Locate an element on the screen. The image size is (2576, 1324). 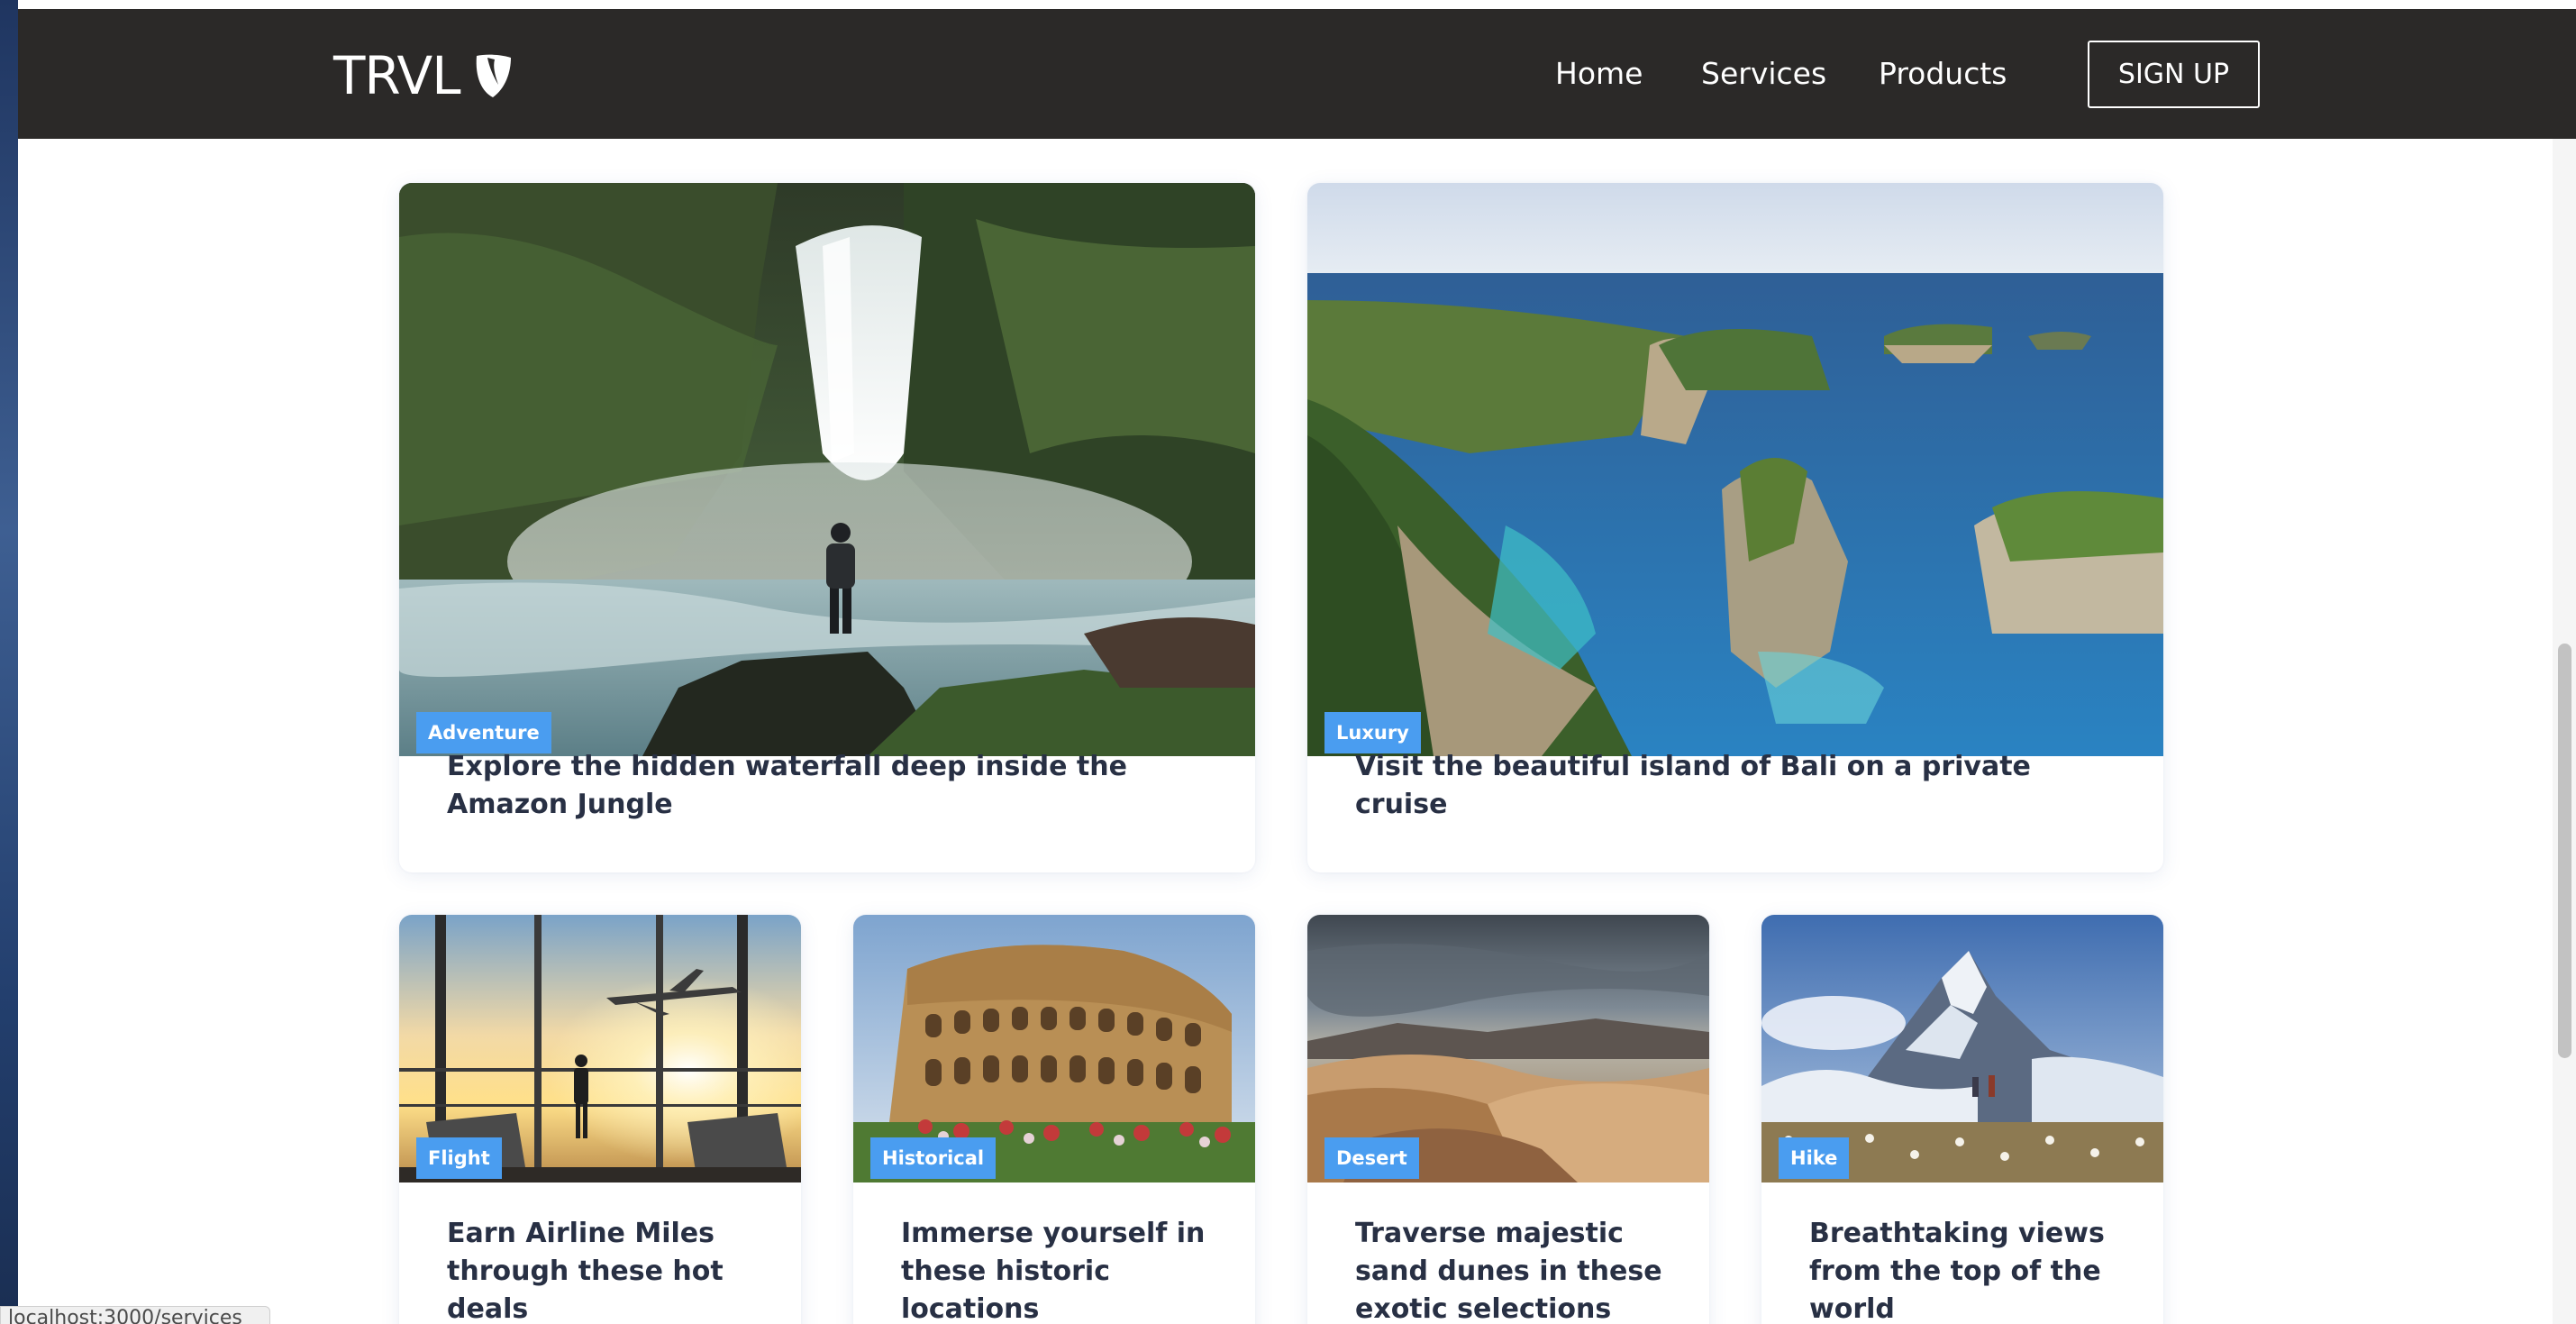
brand-link: TRVL is located at coordinates (423, 75).